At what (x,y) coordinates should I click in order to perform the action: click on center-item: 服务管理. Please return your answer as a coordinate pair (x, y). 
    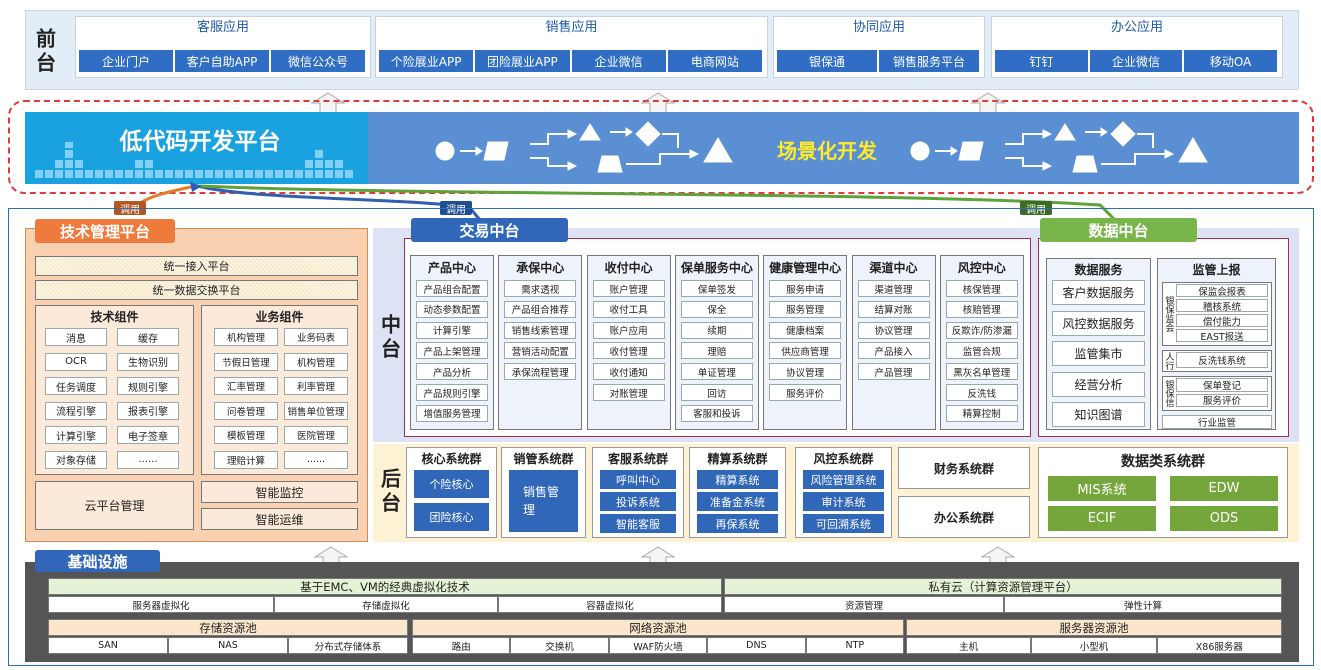
    Looking at the image, I should click on (805, 309).